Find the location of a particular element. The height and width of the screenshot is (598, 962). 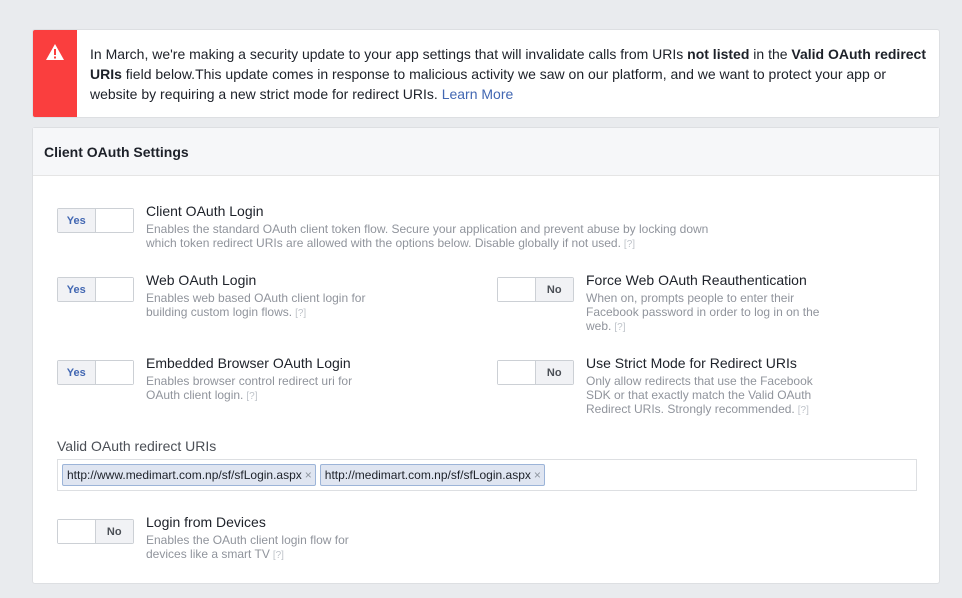

web-oauth-login-title: Web OAuth Login is located at coordinates (201, 280).